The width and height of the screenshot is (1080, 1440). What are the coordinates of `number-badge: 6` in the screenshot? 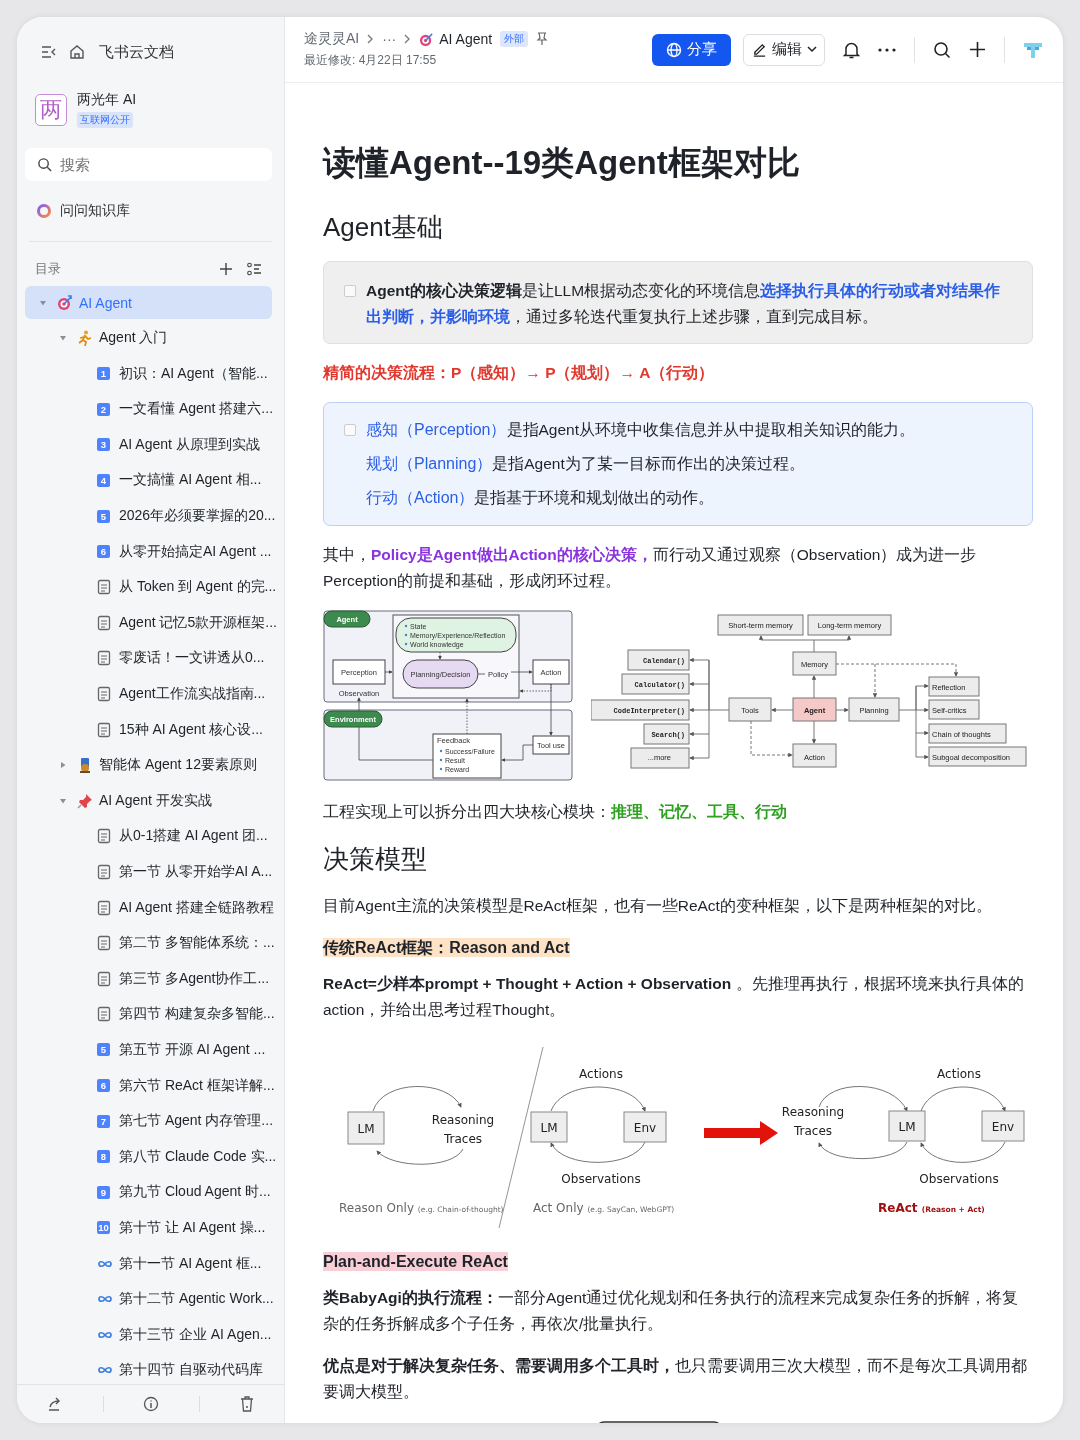 It's located at (103, 1086).